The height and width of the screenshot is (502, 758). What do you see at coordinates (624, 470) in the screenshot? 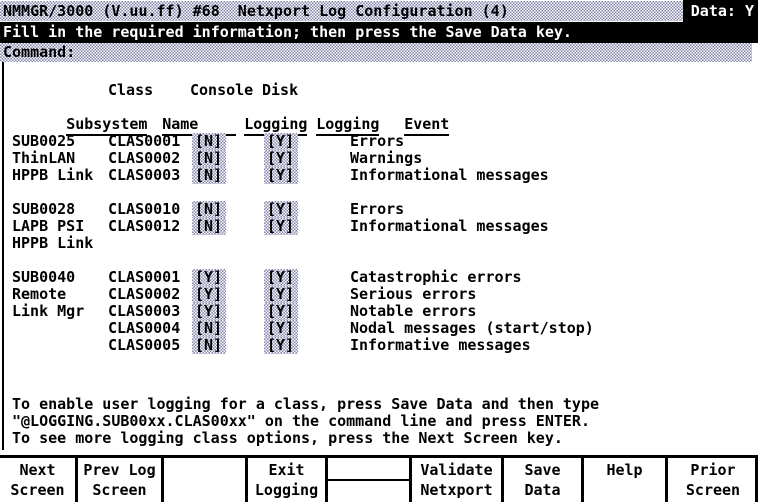
I see `function-key-label-line1: Help` at bounding box center [624, 470].